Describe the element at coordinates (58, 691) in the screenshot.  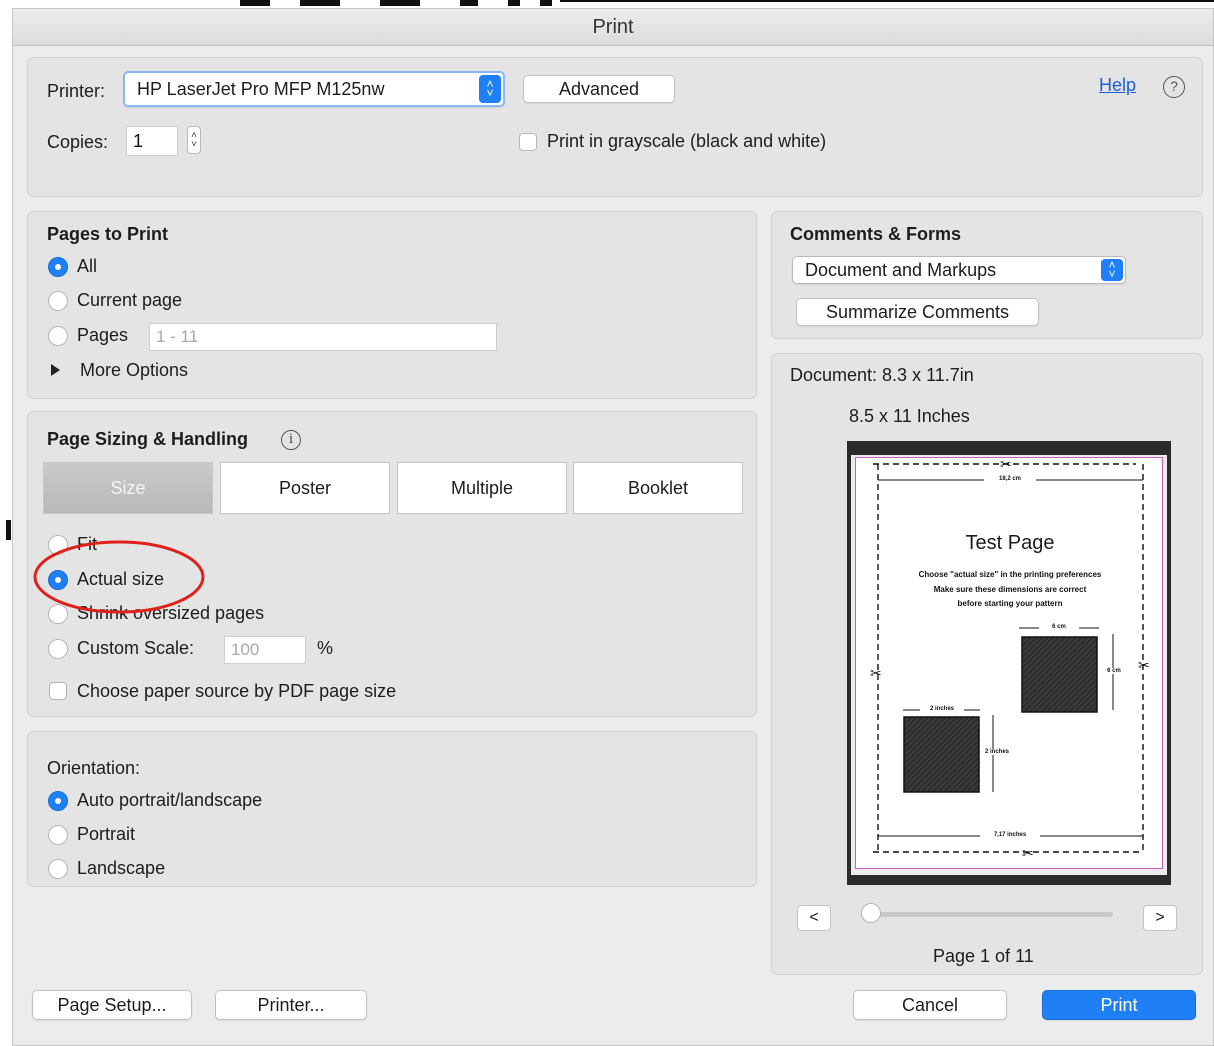
I see `paper-source-checkbox` at that location.